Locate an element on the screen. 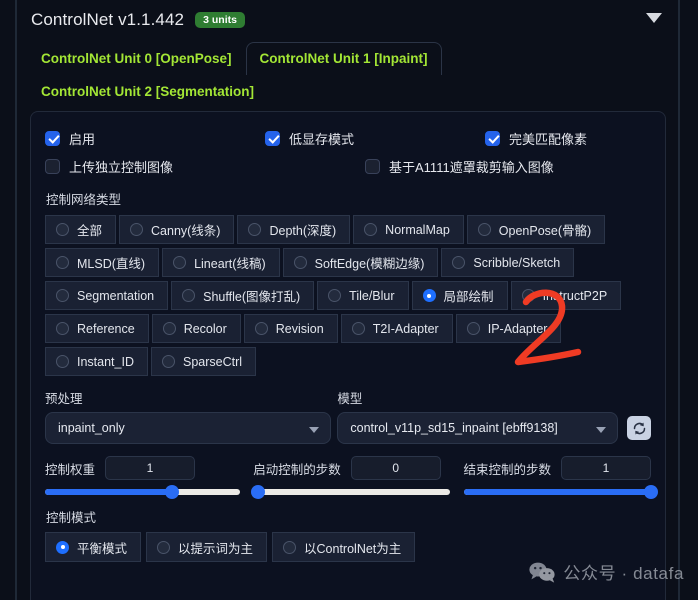 This screenshot has width=698, height=608. control-mode-option-0: 平衡模式 is located at coordinates (93, 547).